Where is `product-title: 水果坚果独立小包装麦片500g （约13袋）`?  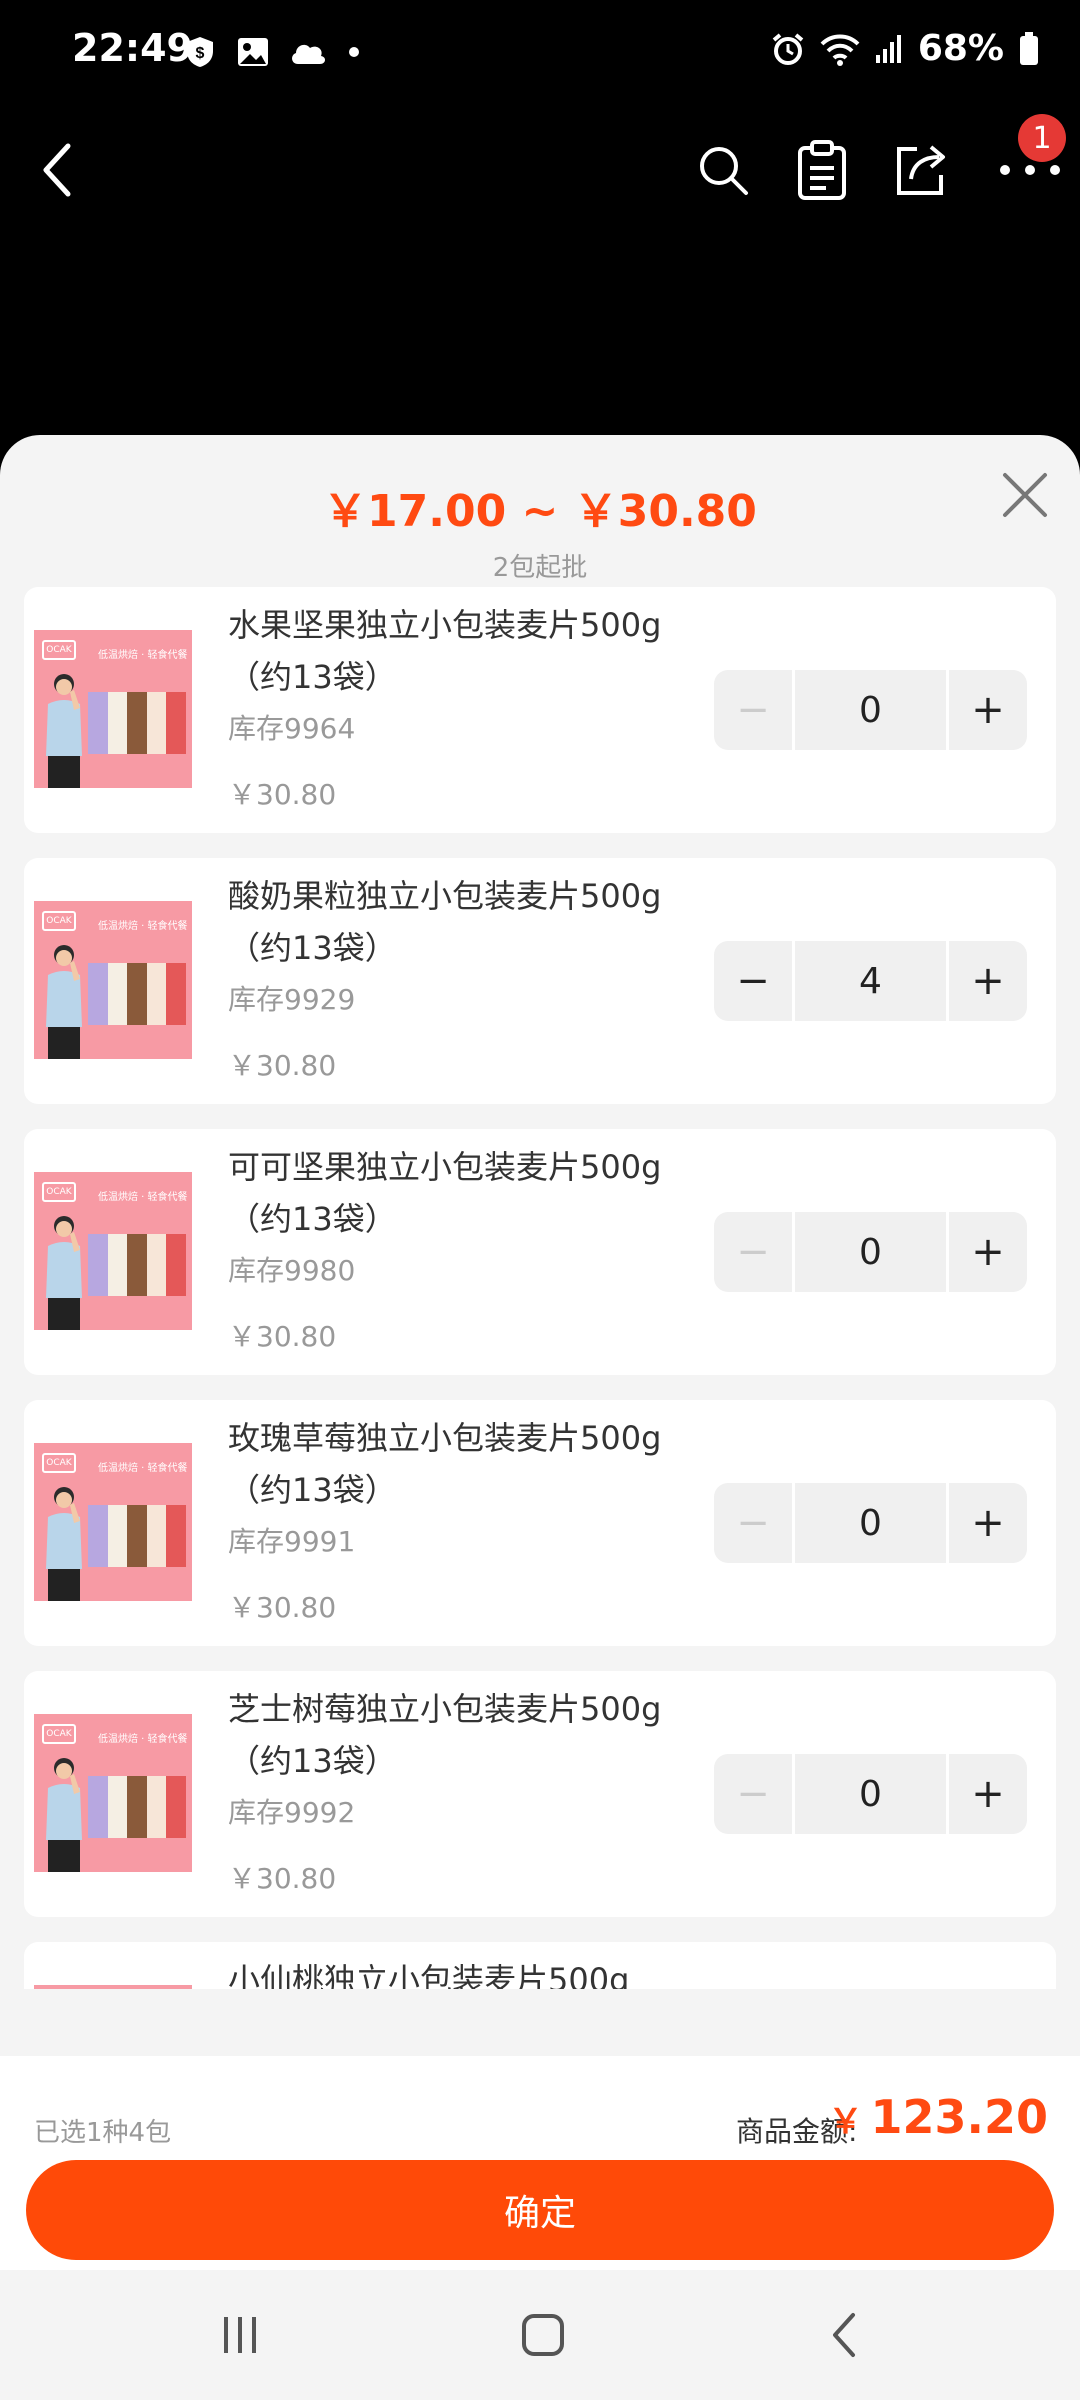 product-title: 水果坚果独立小包装麦片500g （约13袋） is located at coordinates (468, 651).